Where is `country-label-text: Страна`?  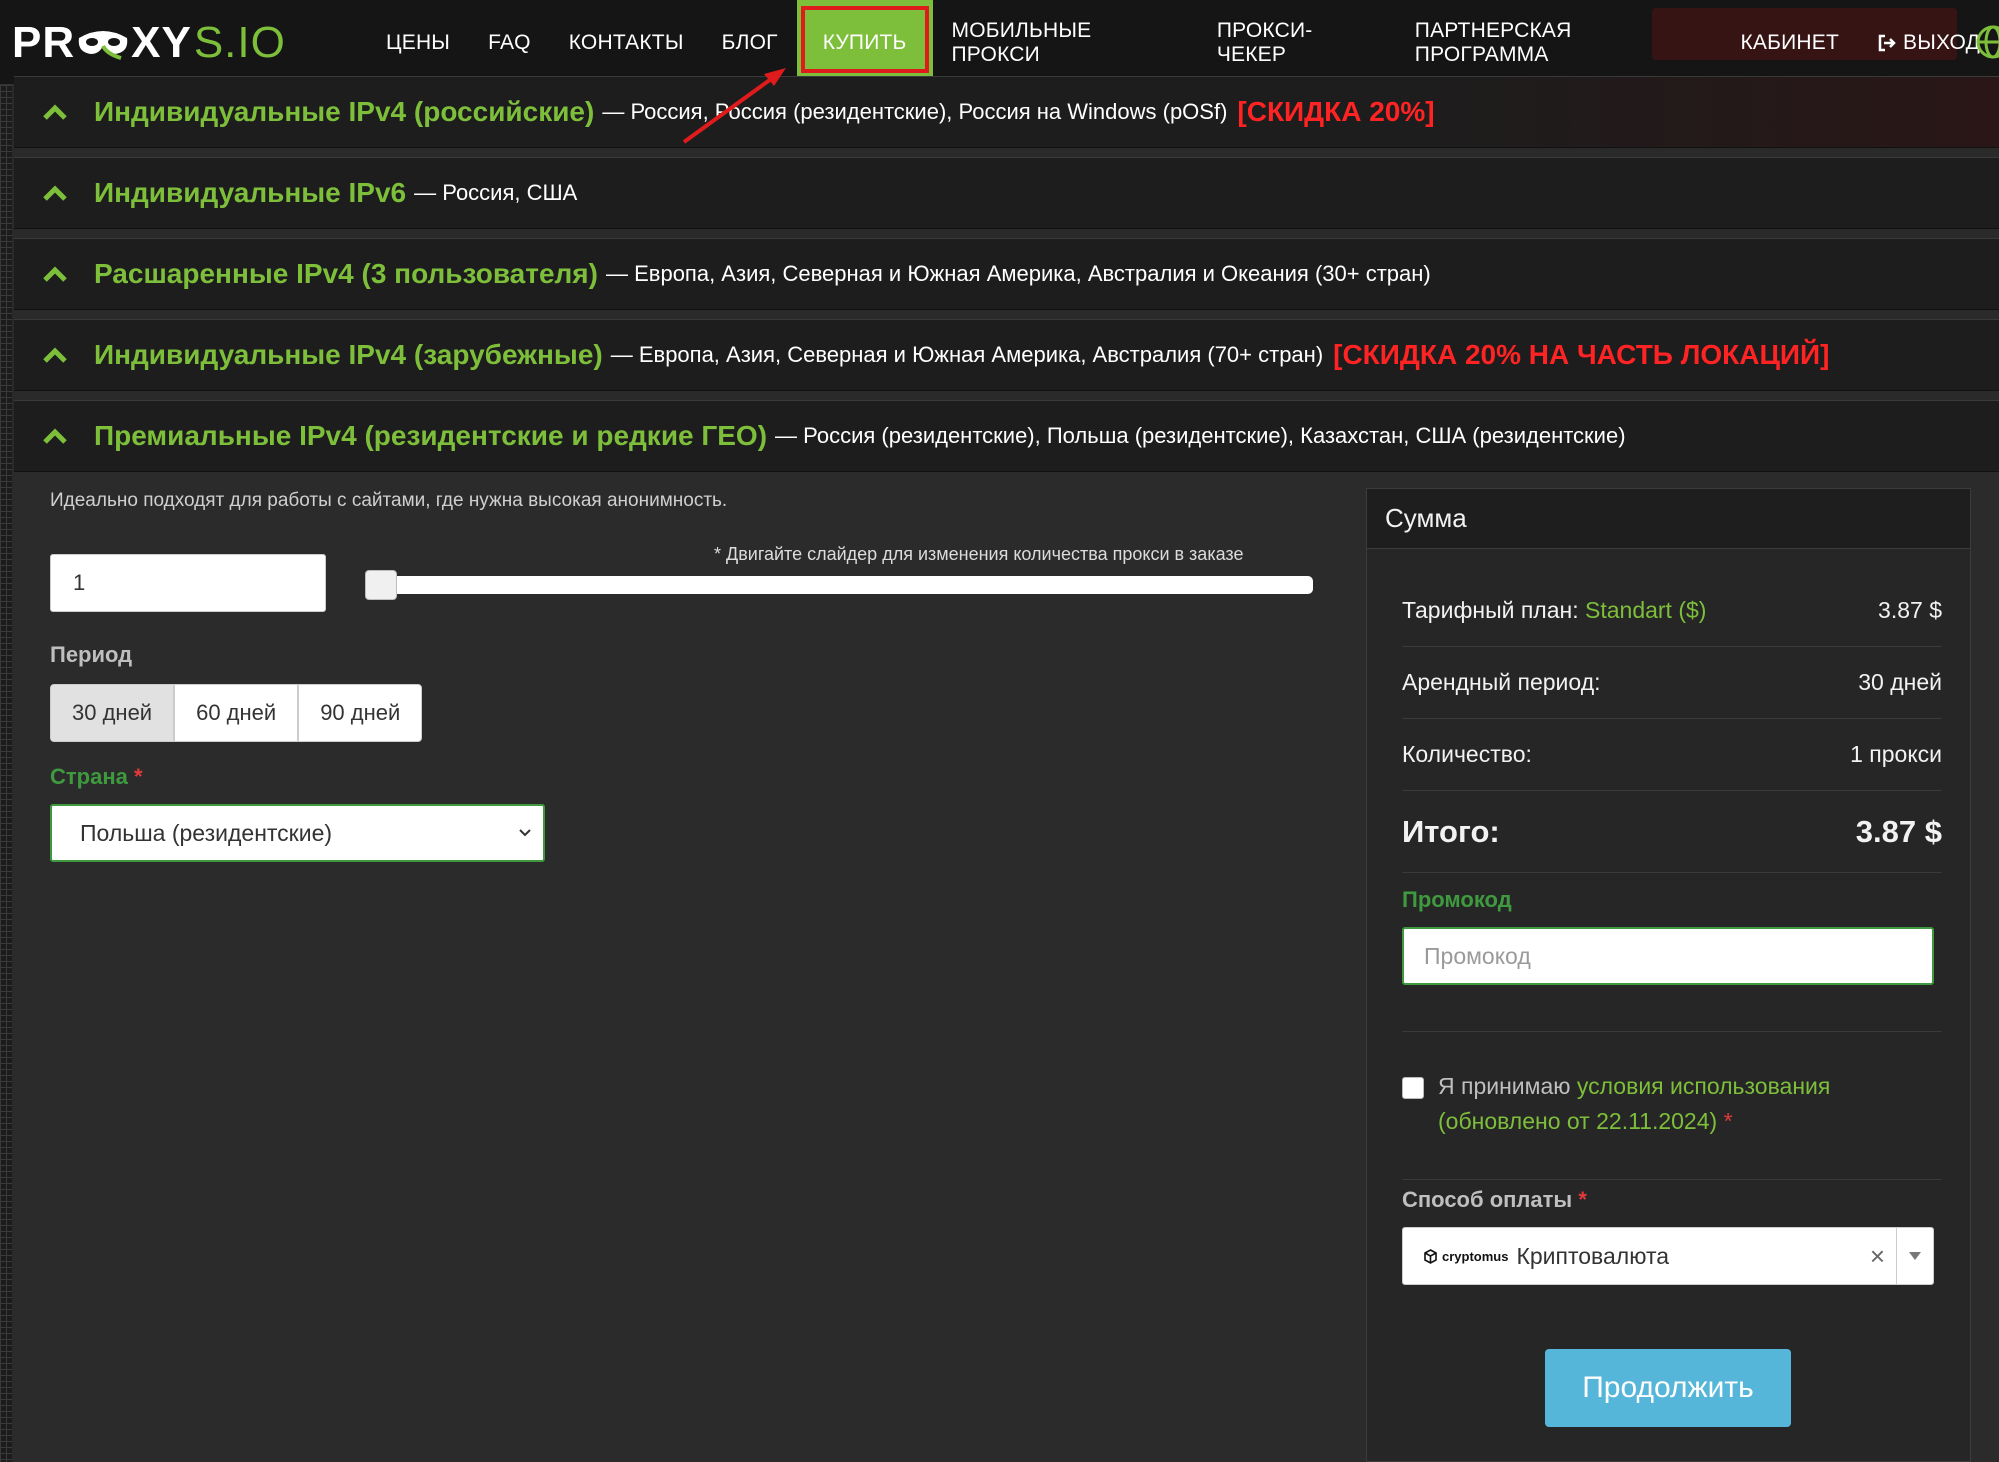
country-label-text: Страна is located at coordinates (89, 776).